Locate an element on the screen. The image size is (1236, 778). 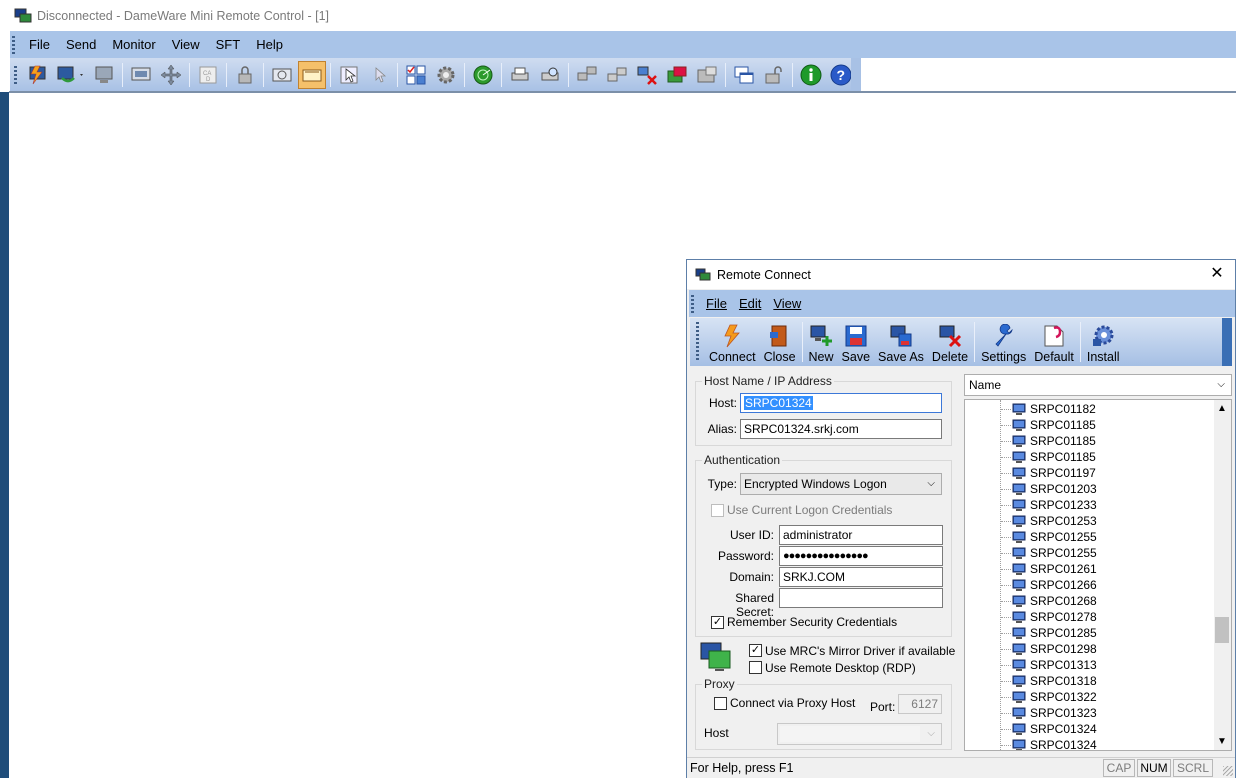
delete-button: Delete is located at coordinates (950, 343).